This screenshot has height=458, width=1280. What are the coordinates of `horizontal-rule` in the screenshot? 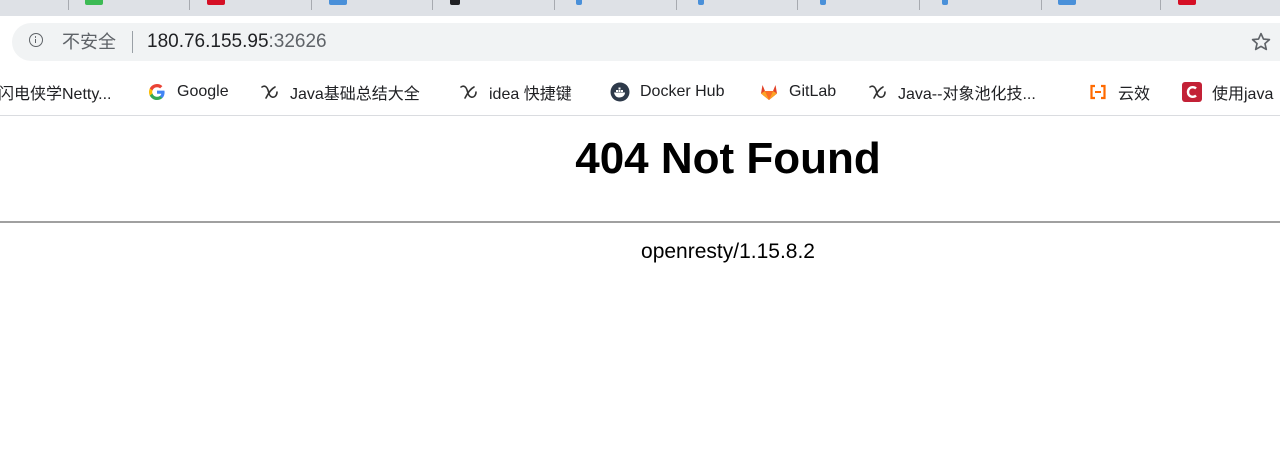 It's located at (640, 222).